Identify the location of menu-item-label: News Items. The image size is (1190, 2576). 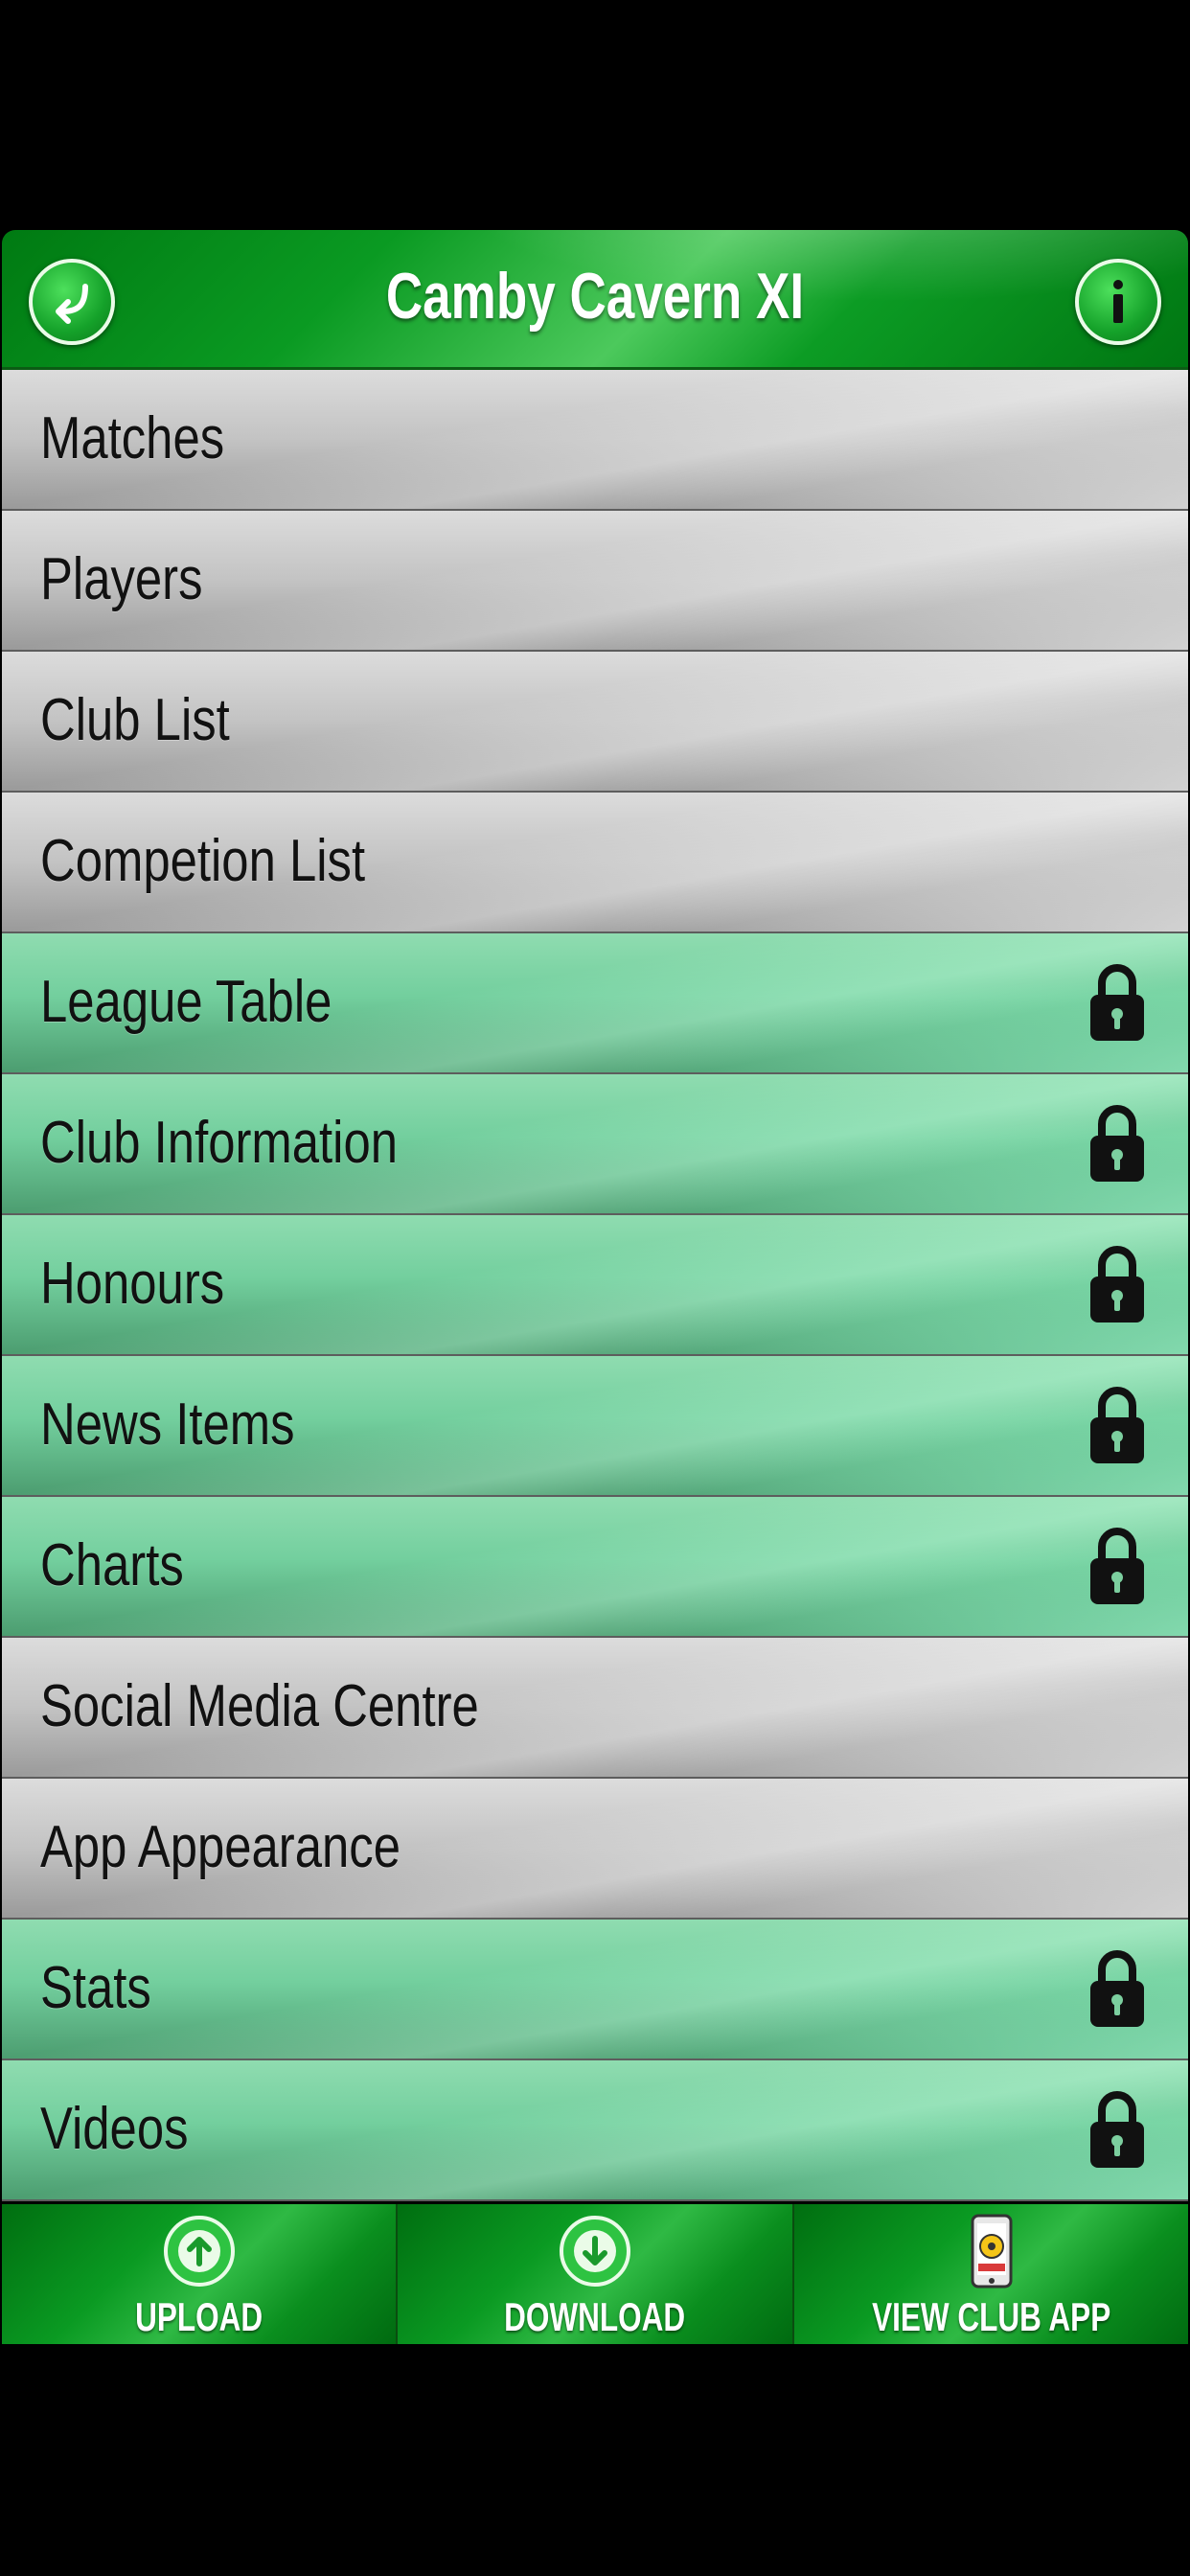
(167, 1425).